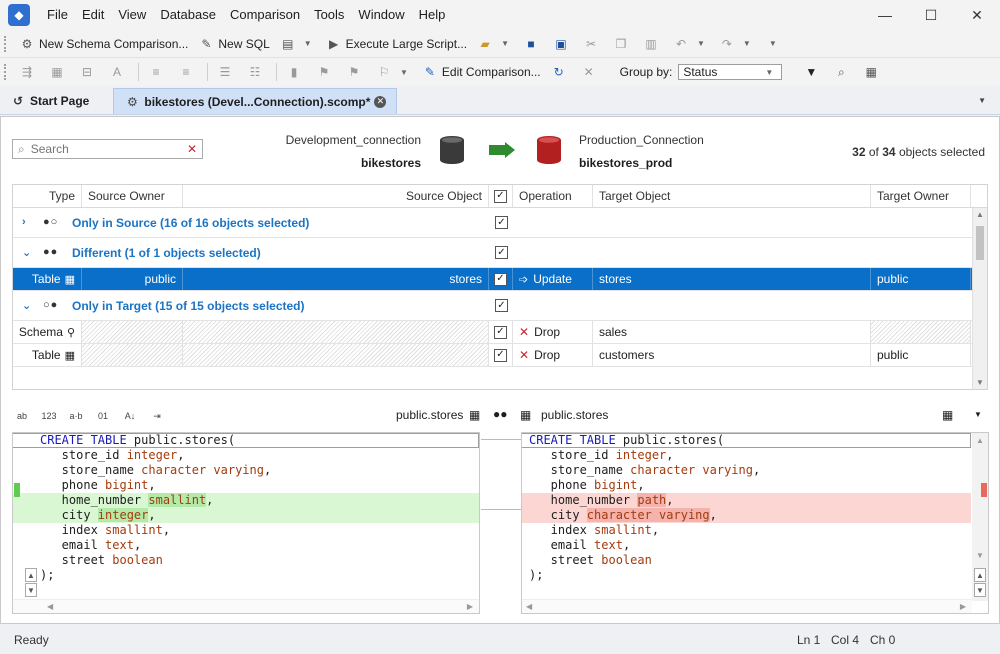 The width and height of the screenshot is (1000, 654). I want to click on right-vertical-scrollbar: ▲ ▼ ▲ ▼, so click(980, 517).